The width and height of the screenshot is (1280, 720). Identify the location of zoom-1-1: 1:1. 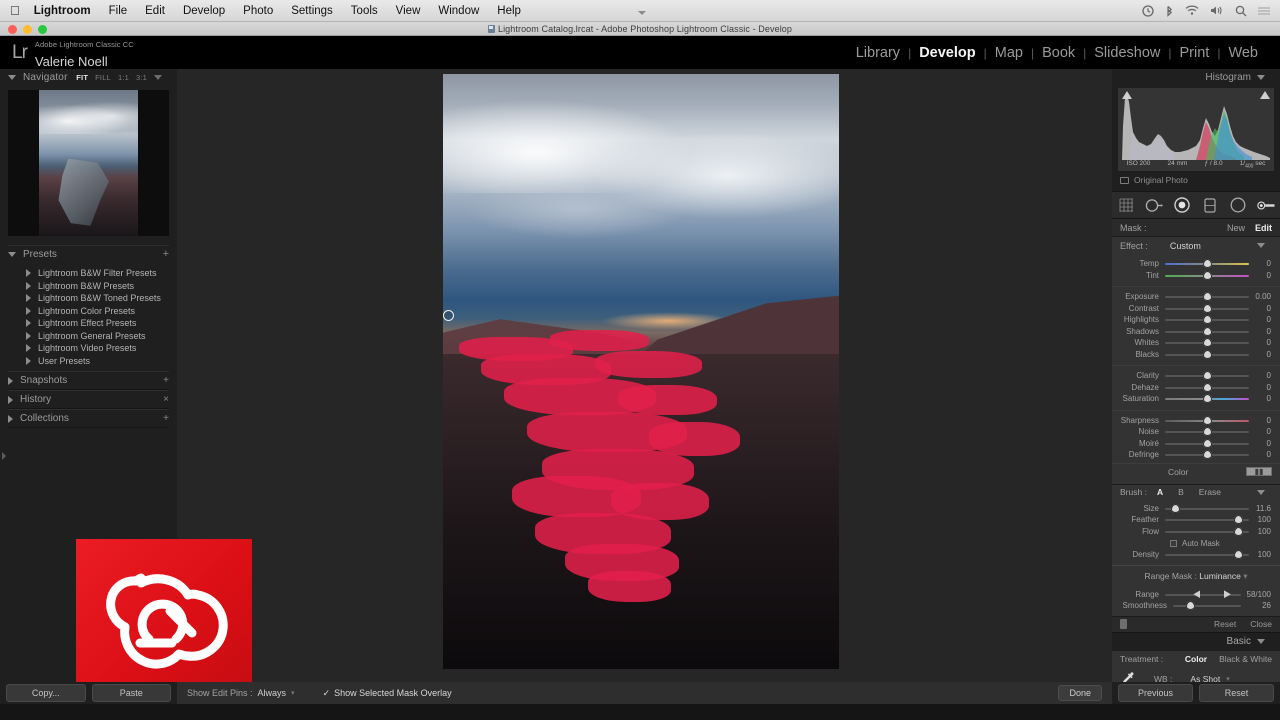
(123, 77).